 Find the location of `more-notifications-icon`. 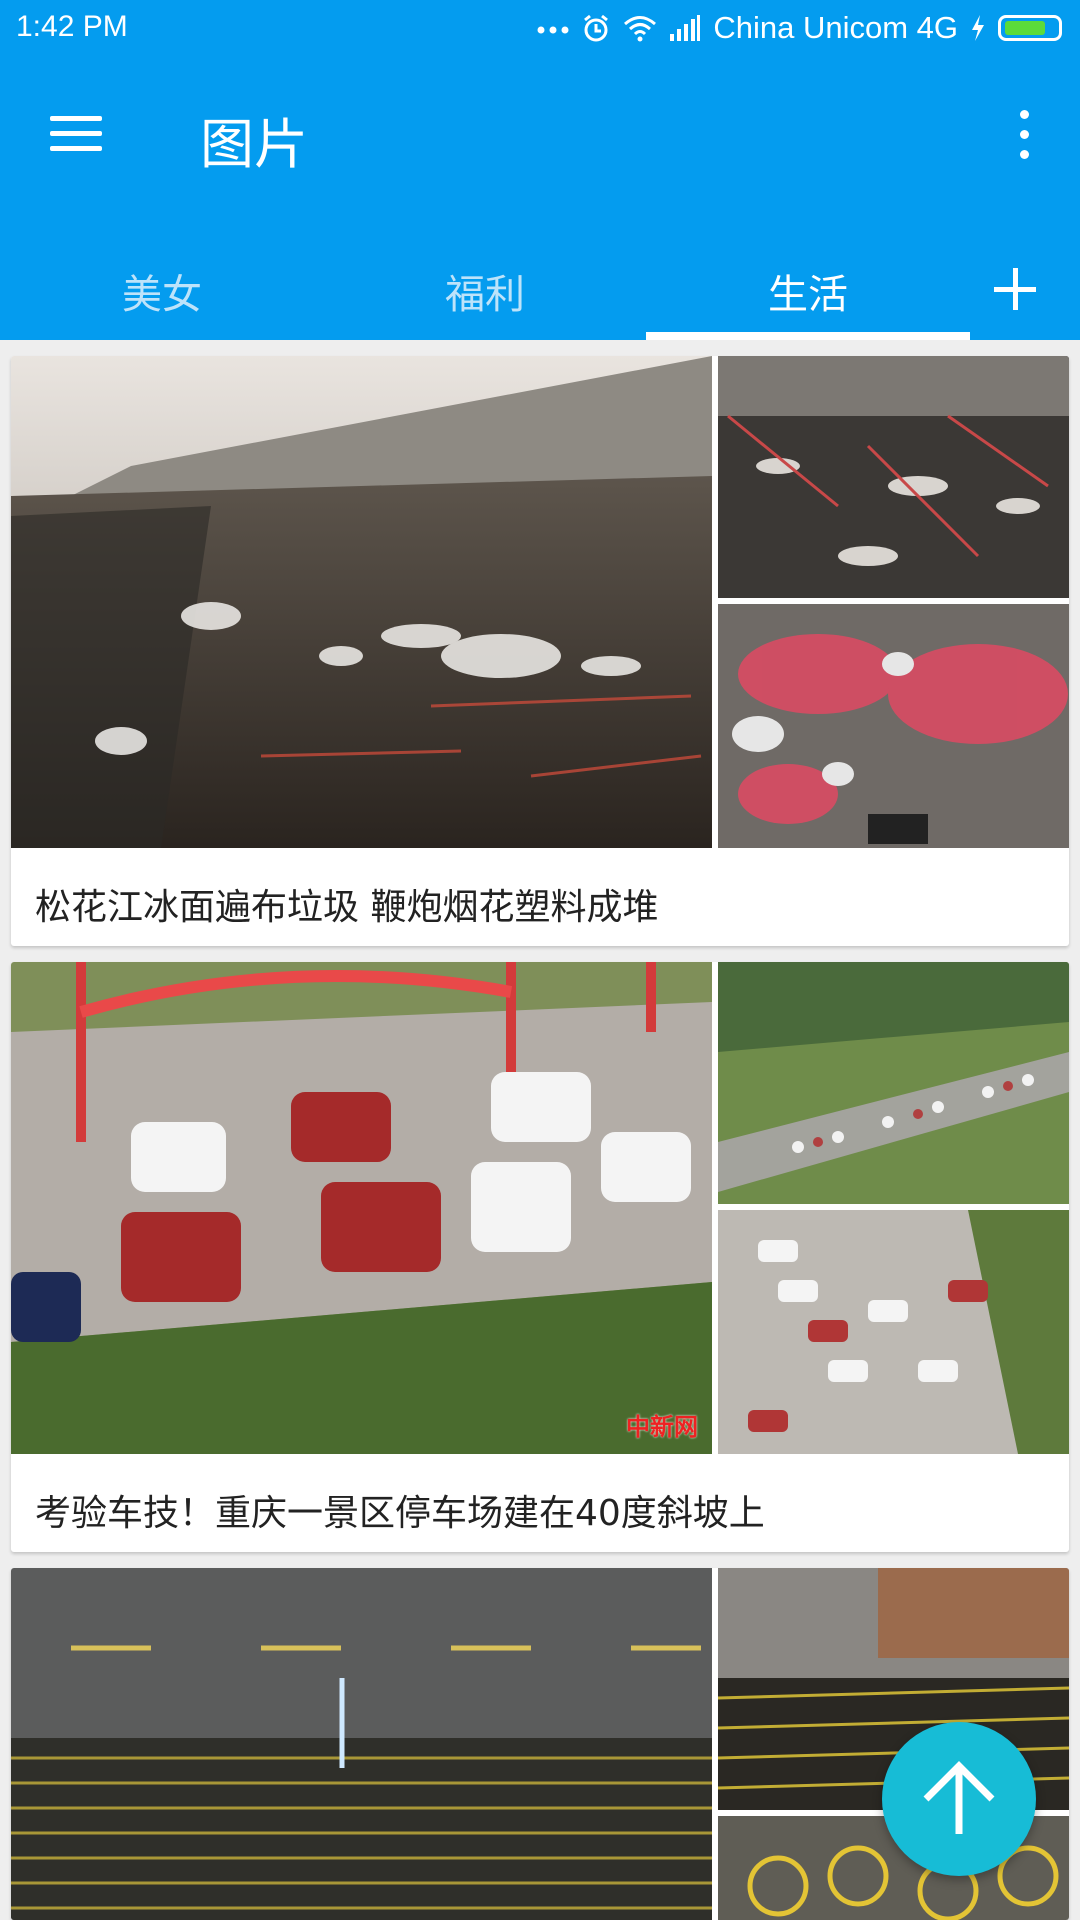

more-notifications-icon is located at coordinates (553, 28).